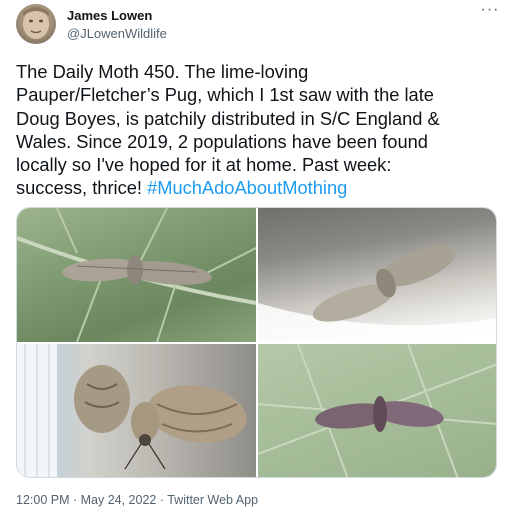  What do you see at coordinates (490, 11) in the screenshot?
I see `more-icon: ···` at bounding box center [490, 11].